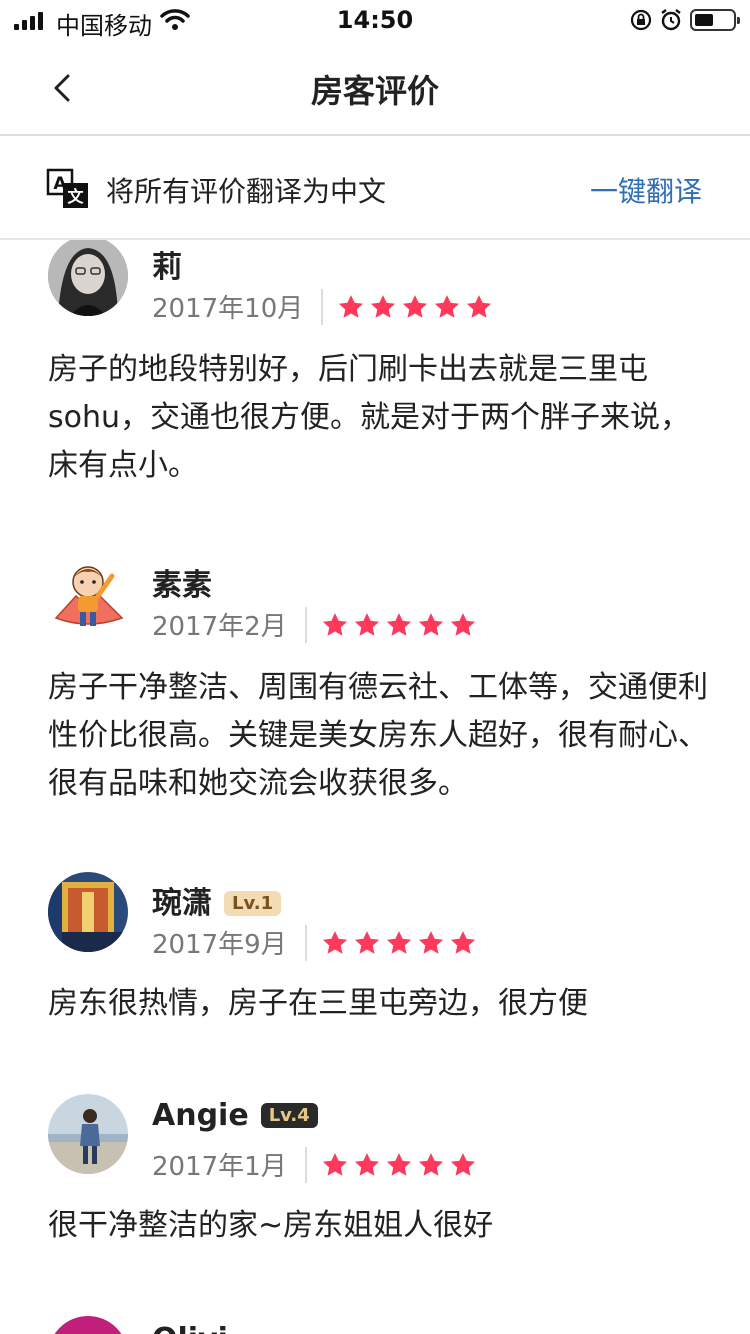 This screenshot has width=750, height=1334. Describe the element at coordinates (217, 900) in the screenshot. I see `reviewer-name: 琬潇 Lv.1` at that location.